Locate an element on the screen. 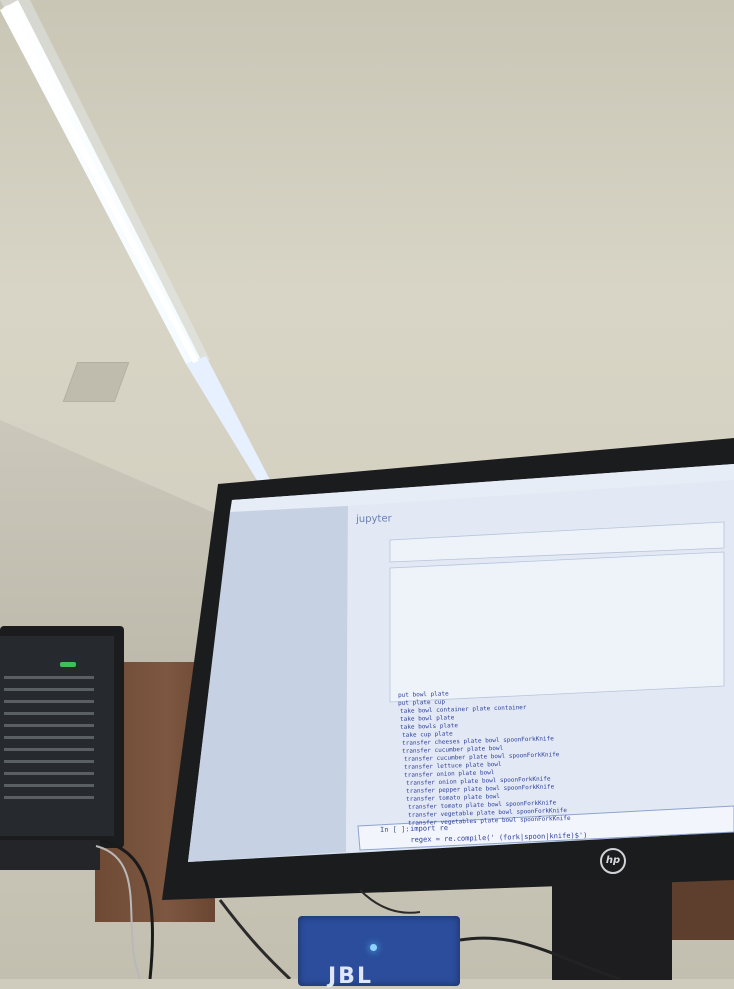 This screenshot has height=989, width=734. power-led is located at coordinates (373, 947).